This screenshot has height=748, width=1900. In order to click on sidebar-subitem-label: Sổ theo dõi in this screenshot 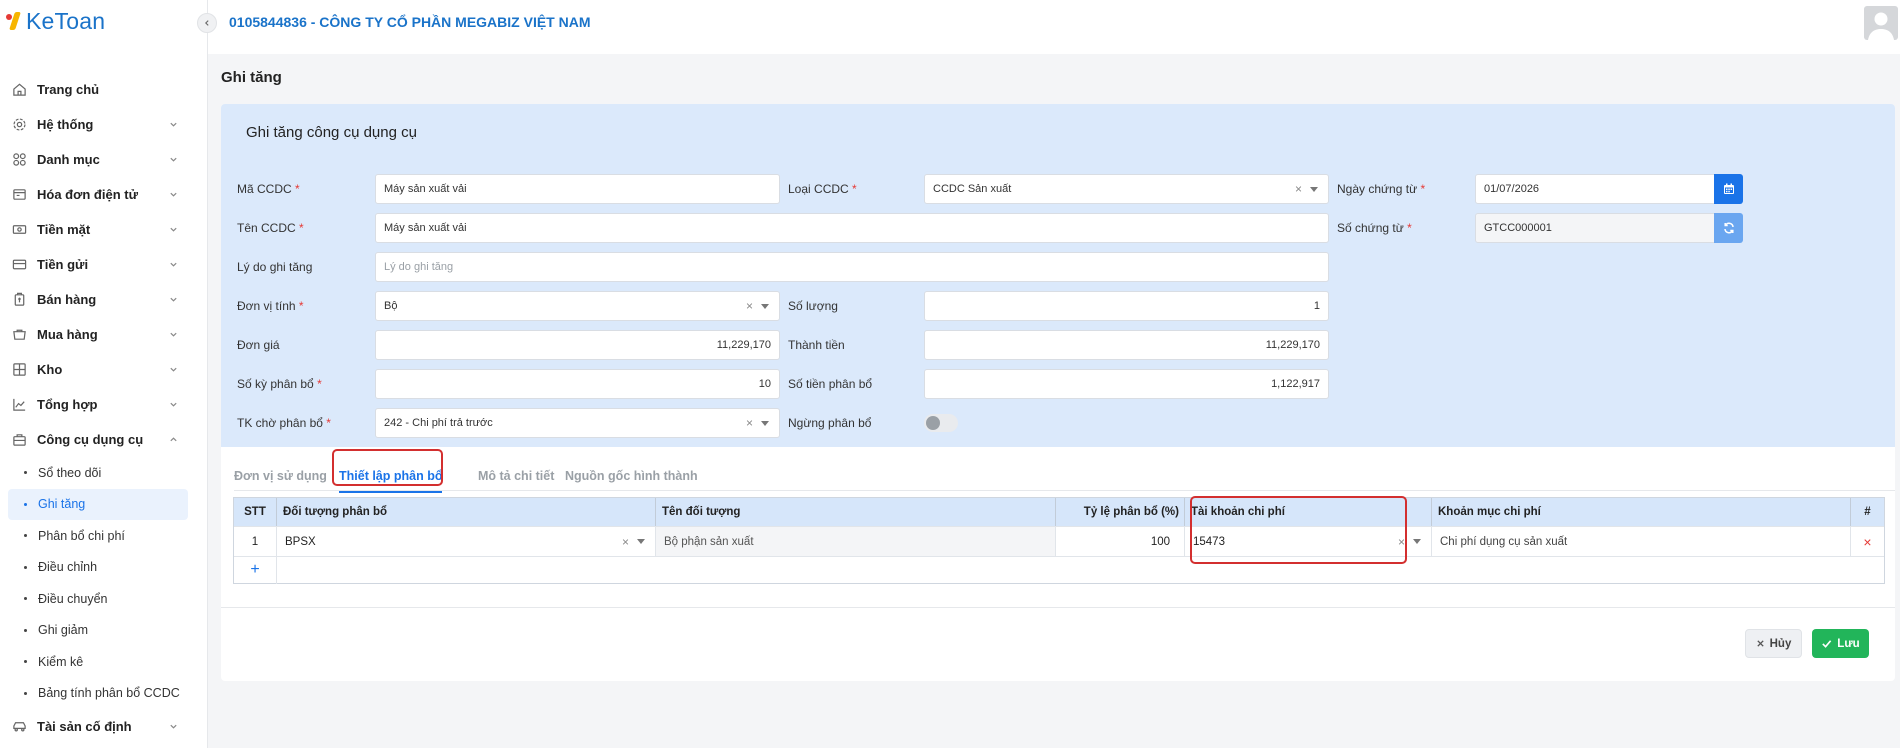, I will do `click(70, 472)`.